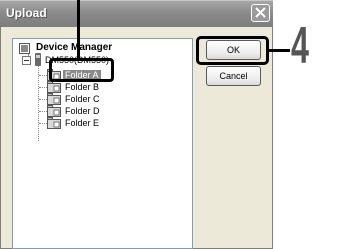 The width and height of the screenshot is (360, 249). Describe the element at coordinates (82, 99) in the screenshot. I see `tree-folder-c: Folder C` at that location.